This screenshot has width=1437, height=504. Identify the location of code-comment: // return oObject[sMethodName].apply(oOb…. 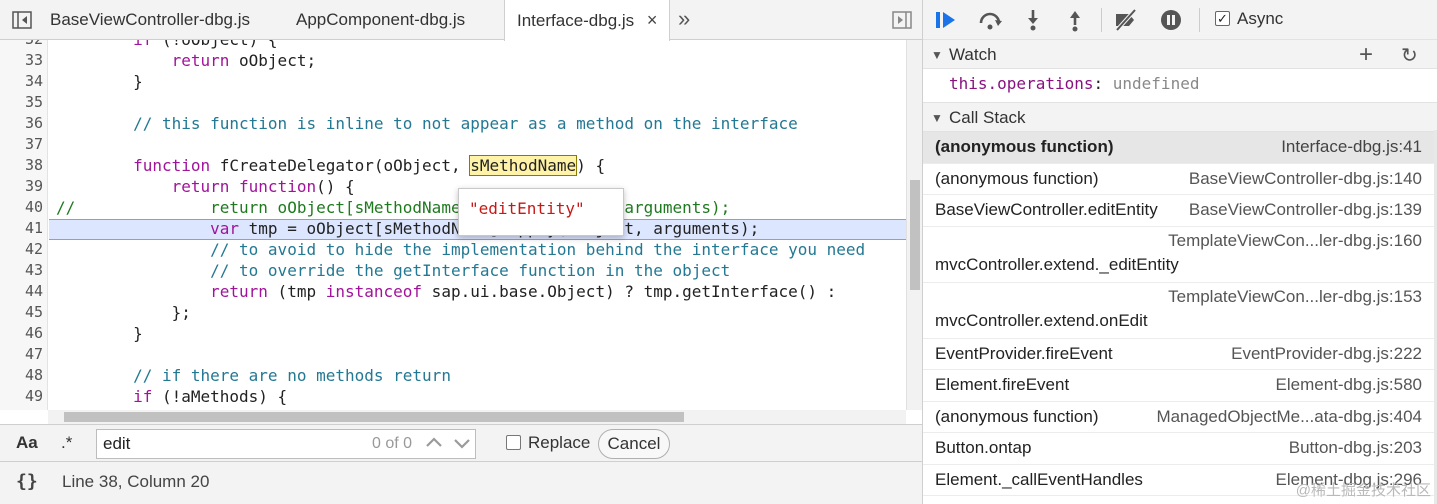
(393, 207).